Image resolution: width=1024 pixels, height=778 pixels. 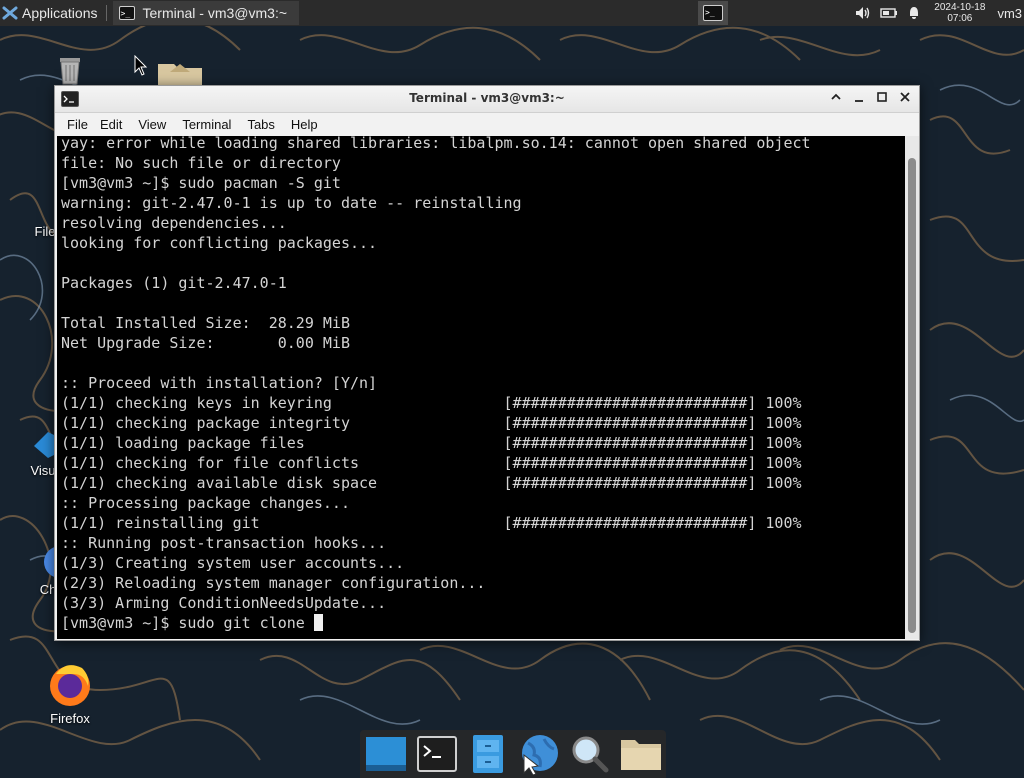 I want to click on terminal-line: [vm3@vm3 ~]$ sudo pacman -S git, so click(x=201, y=183).